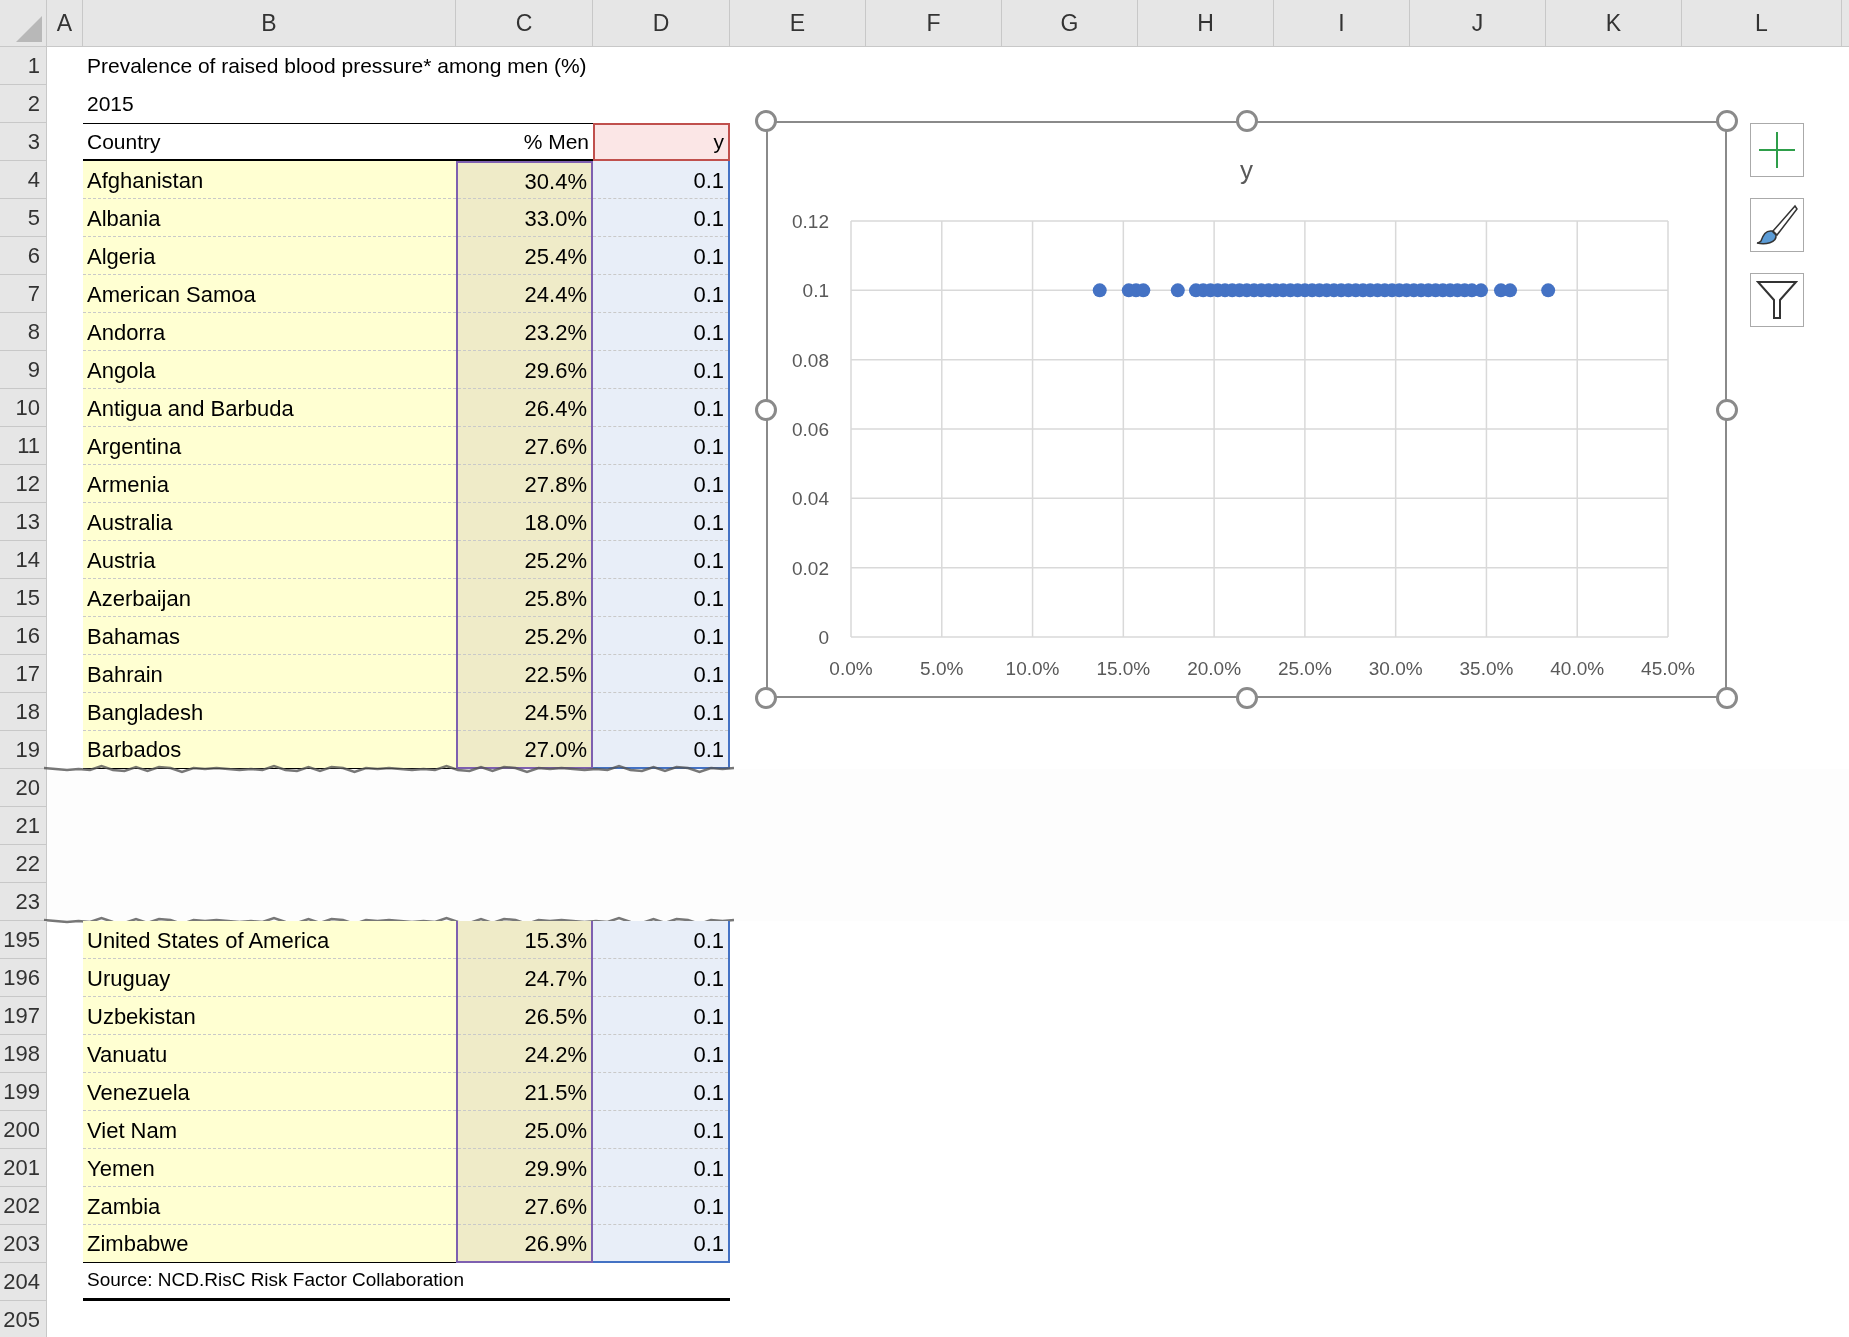 The image size is (1849, 1337). I want to click on row-header: 2, so click(23, 104).